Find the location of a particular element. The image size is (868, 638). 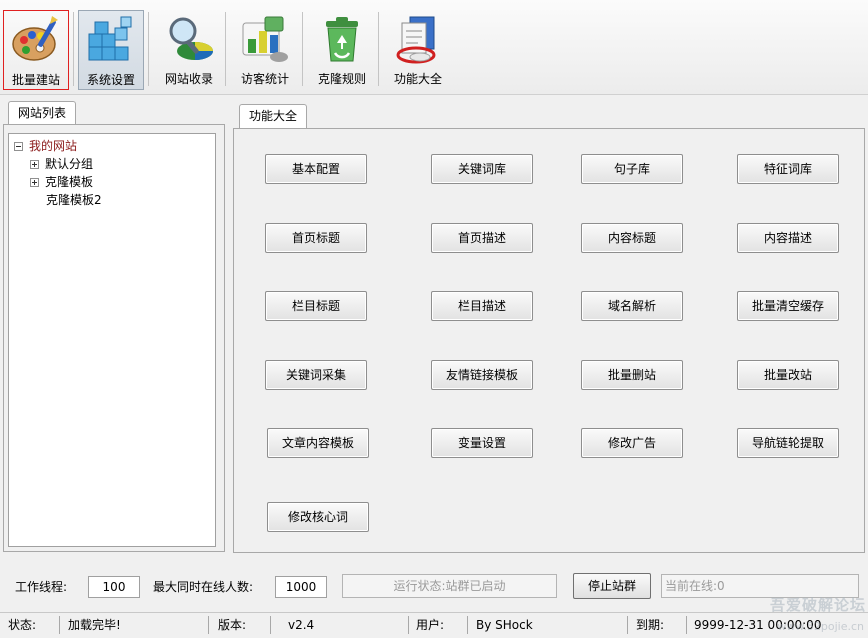

toolbar-button-visitor-stats: 访客统计 is located at coordinates (265, 50).